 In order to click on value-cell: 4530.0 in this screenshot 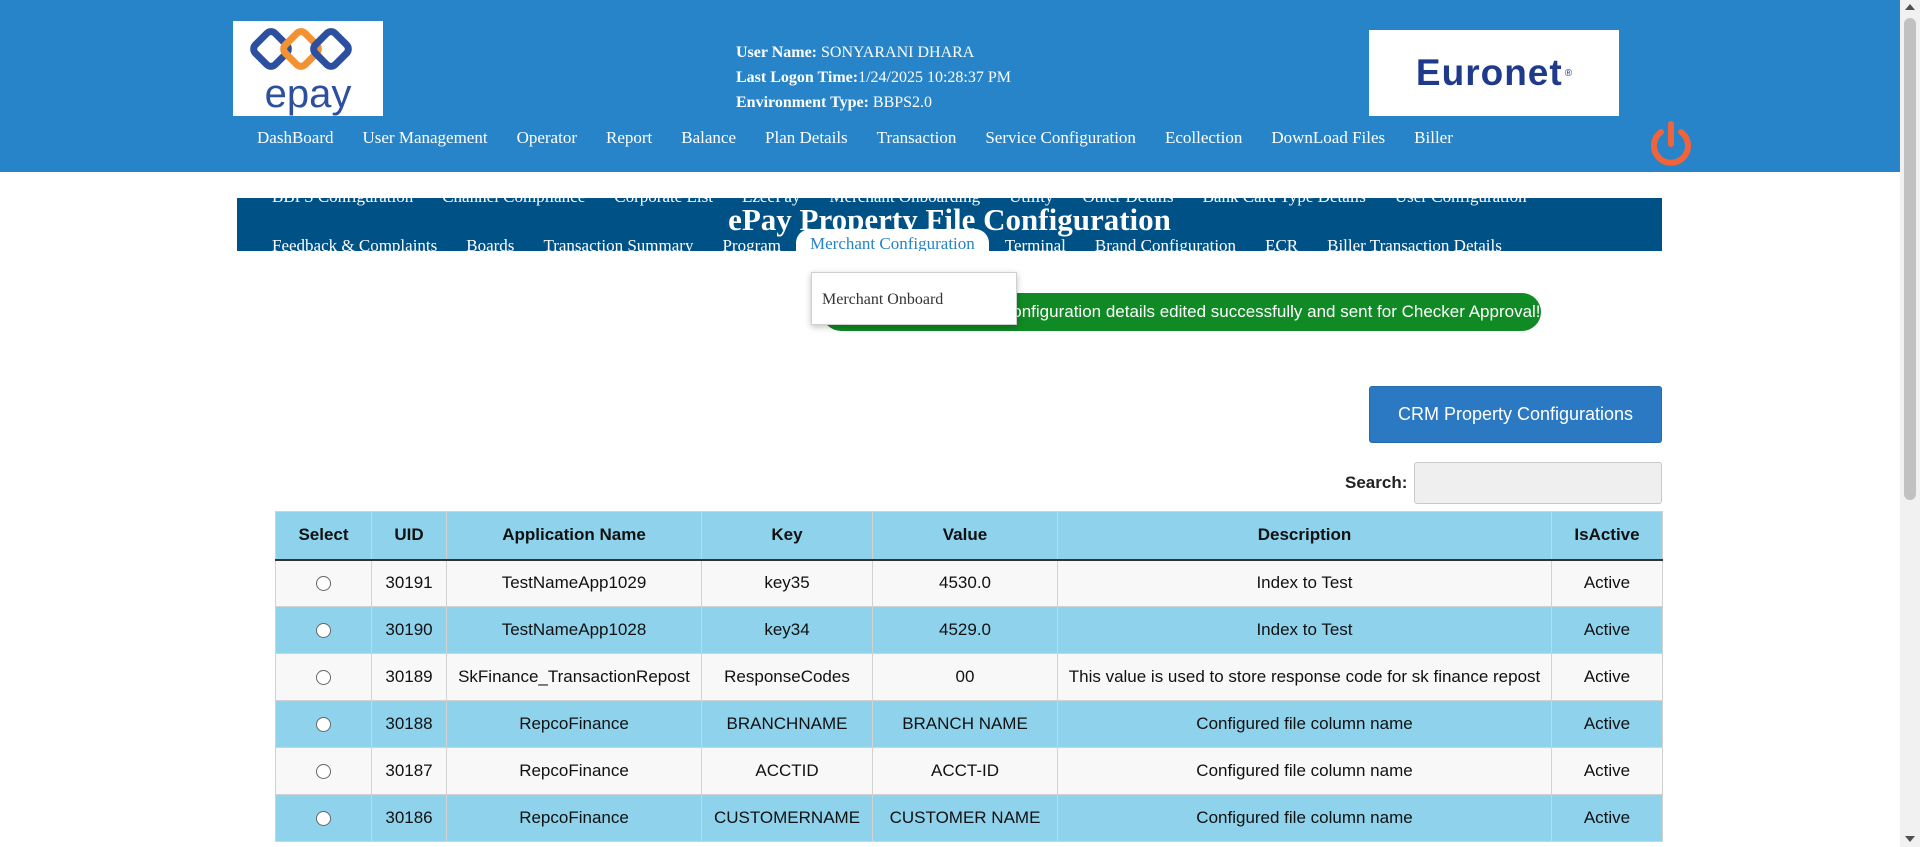, I will do `click(965, 583)`.